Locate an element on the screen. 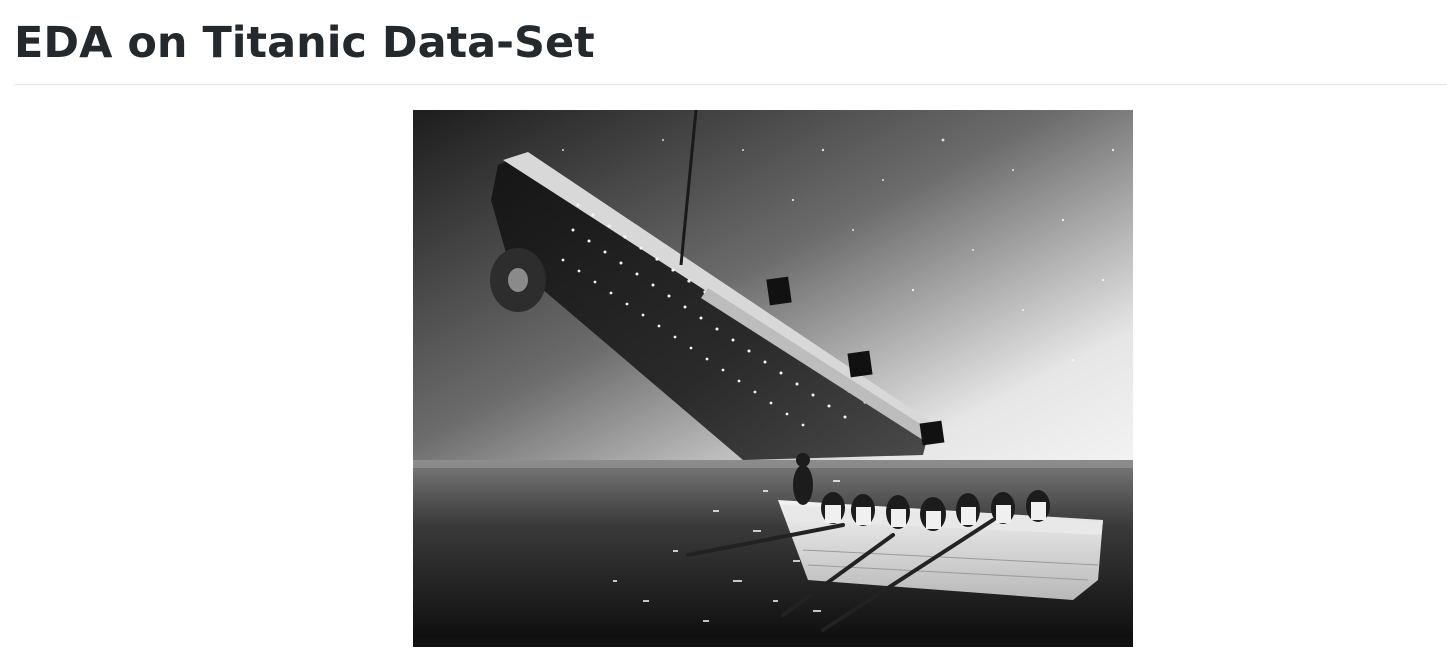 The width and height of the screenshot is (1447, 662). title-divider is located at coordinates (730, 84).